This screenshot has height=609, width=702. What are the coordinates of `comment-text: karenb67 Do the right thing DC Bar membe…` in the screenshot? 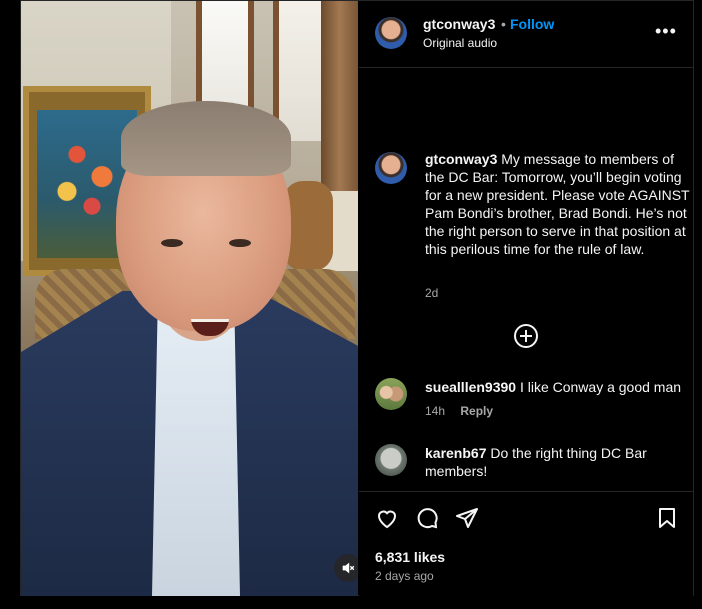 It's located at (560, 462).